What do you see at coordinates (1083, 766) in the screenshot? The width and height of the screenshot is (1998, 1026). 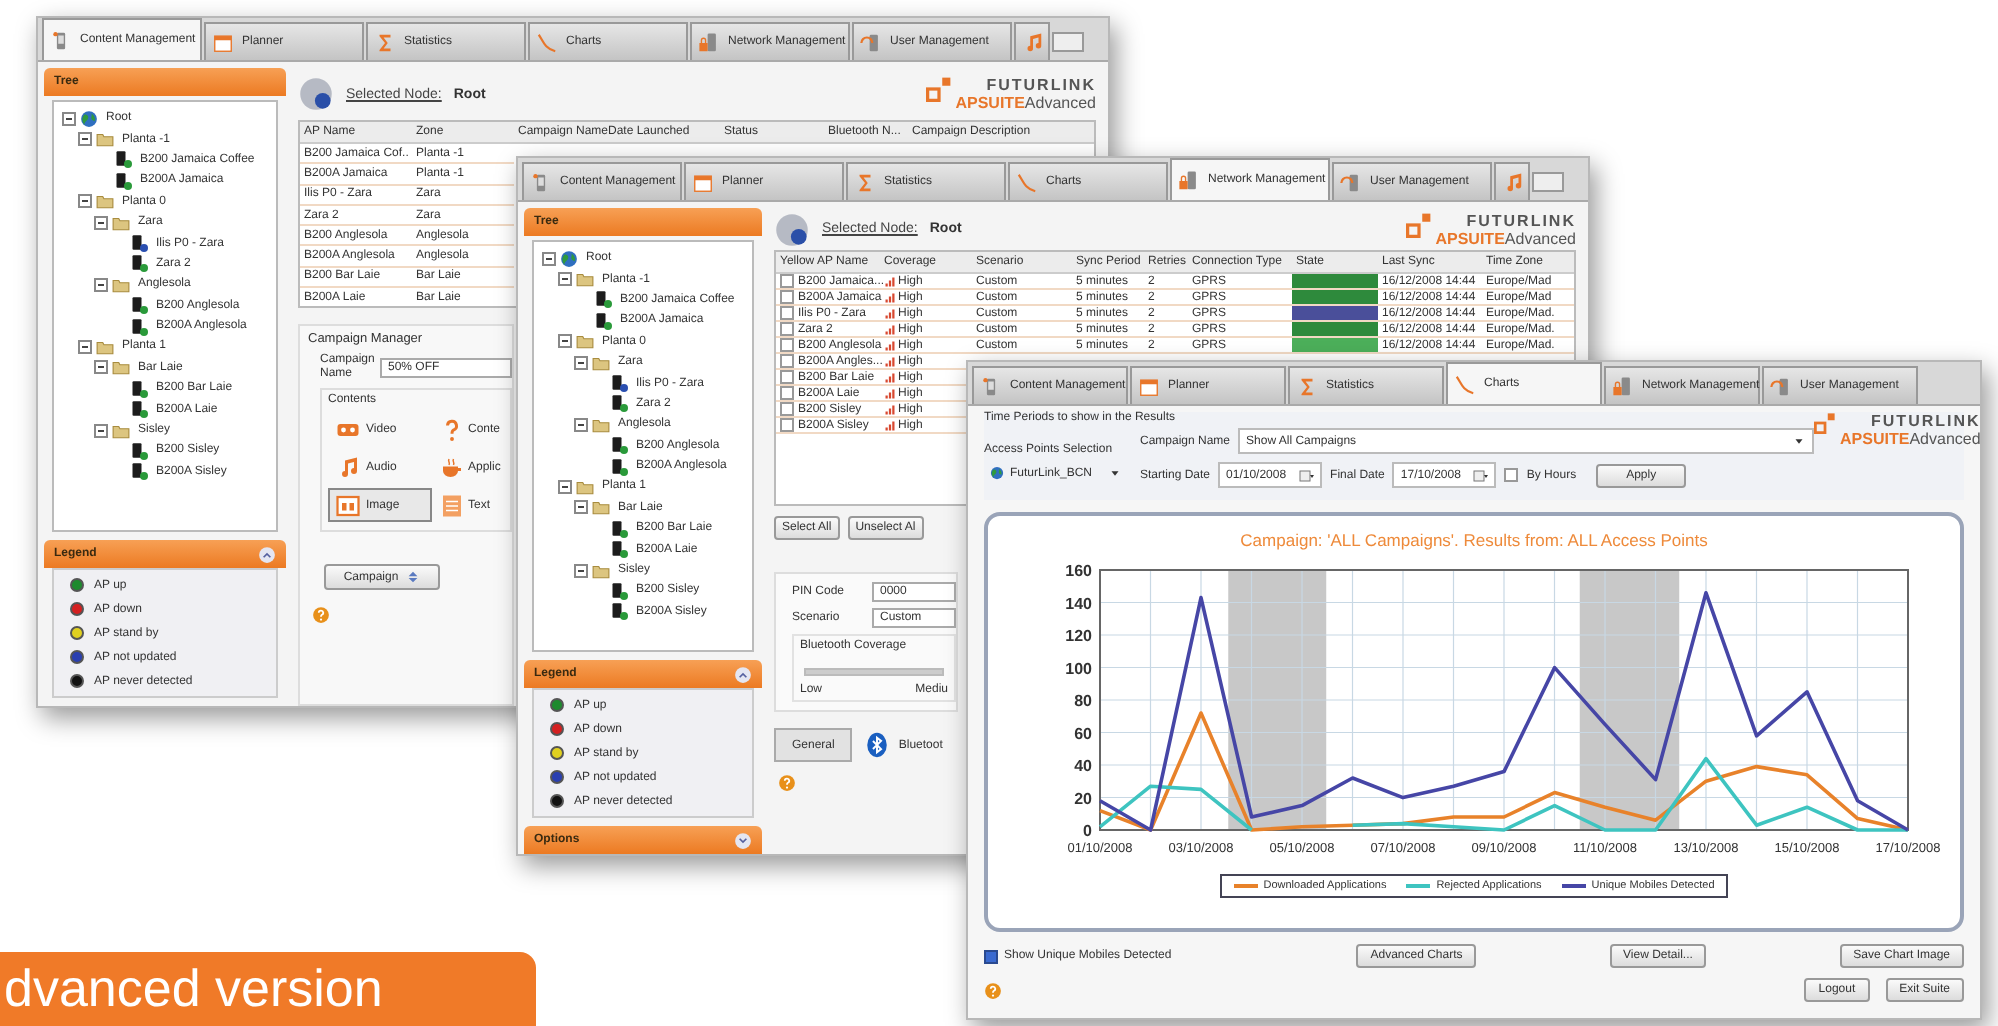 I see `axis-tick-label: 40` at bounding box center [1083, 766].